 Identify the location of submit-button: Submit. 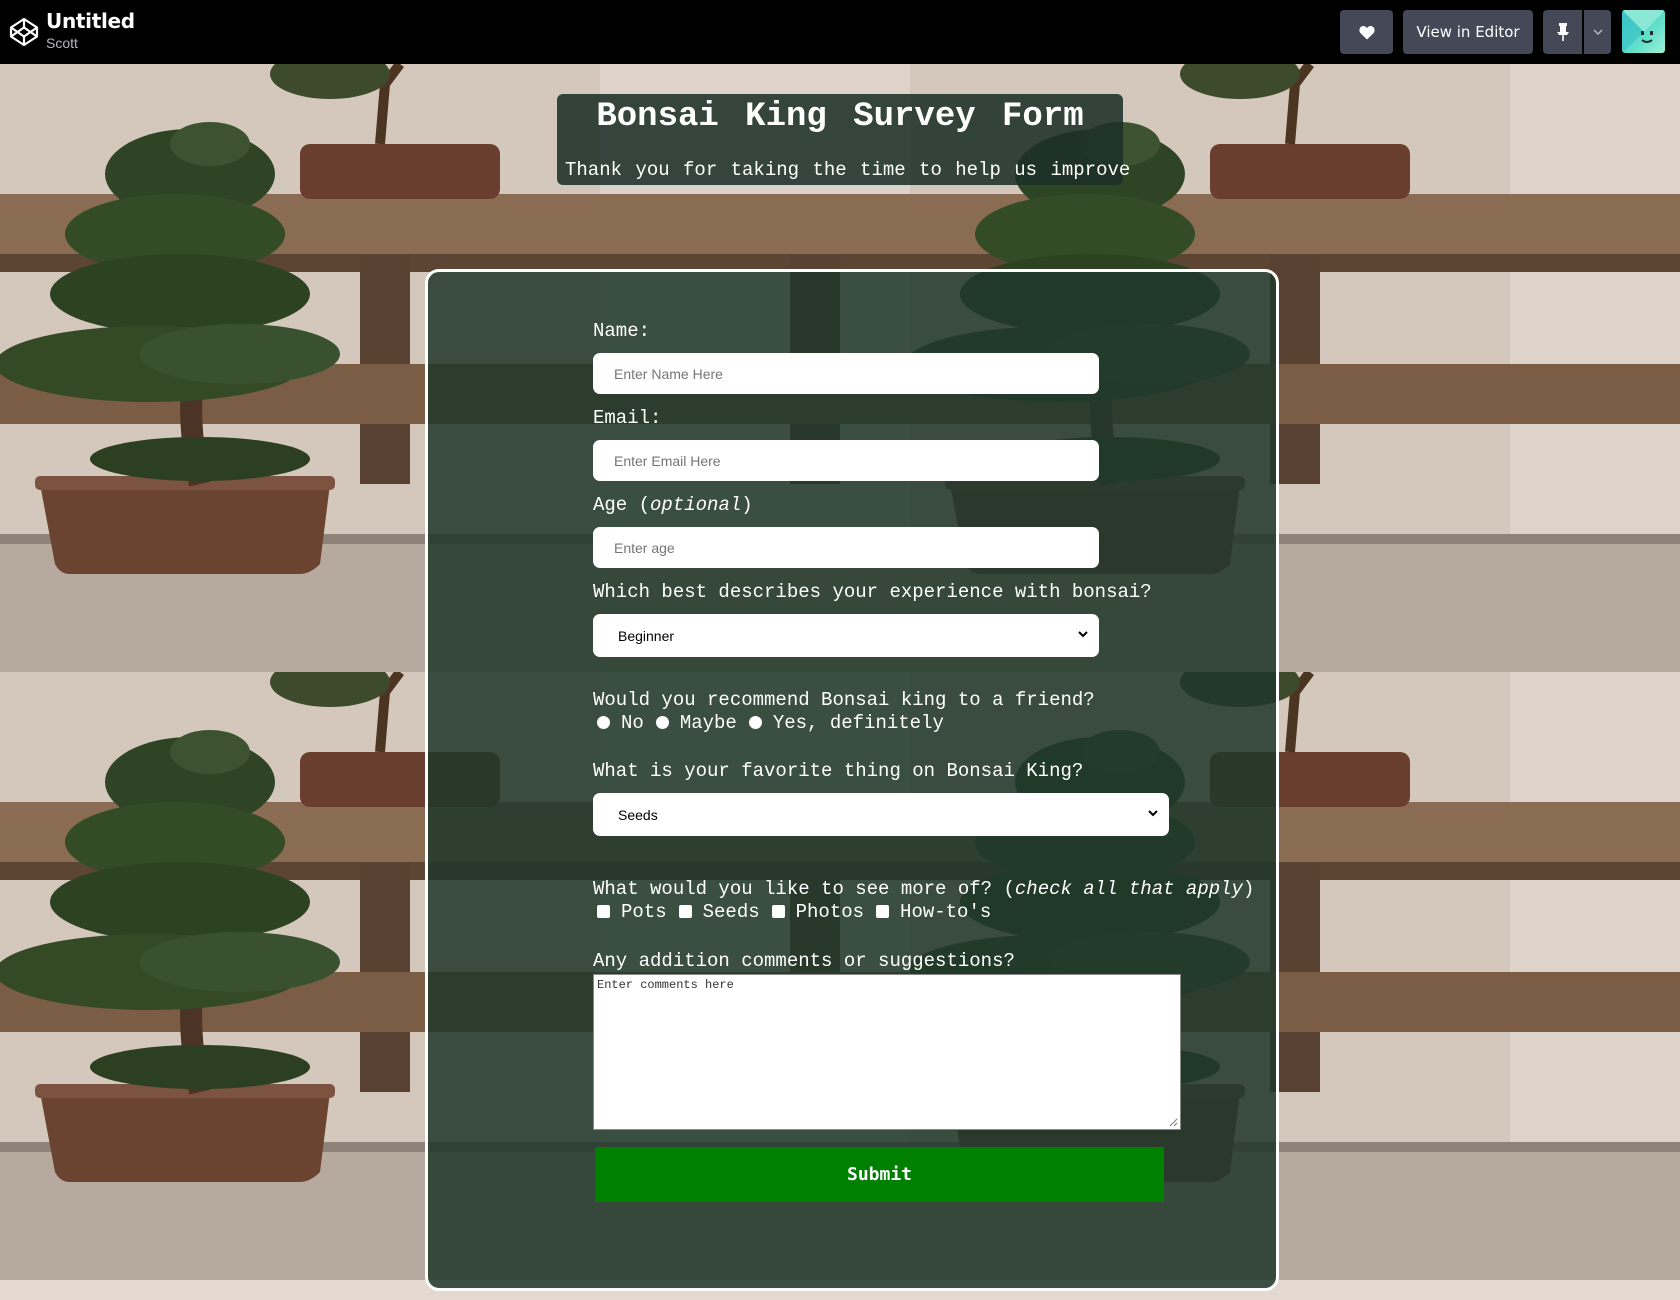
(879, 1174).